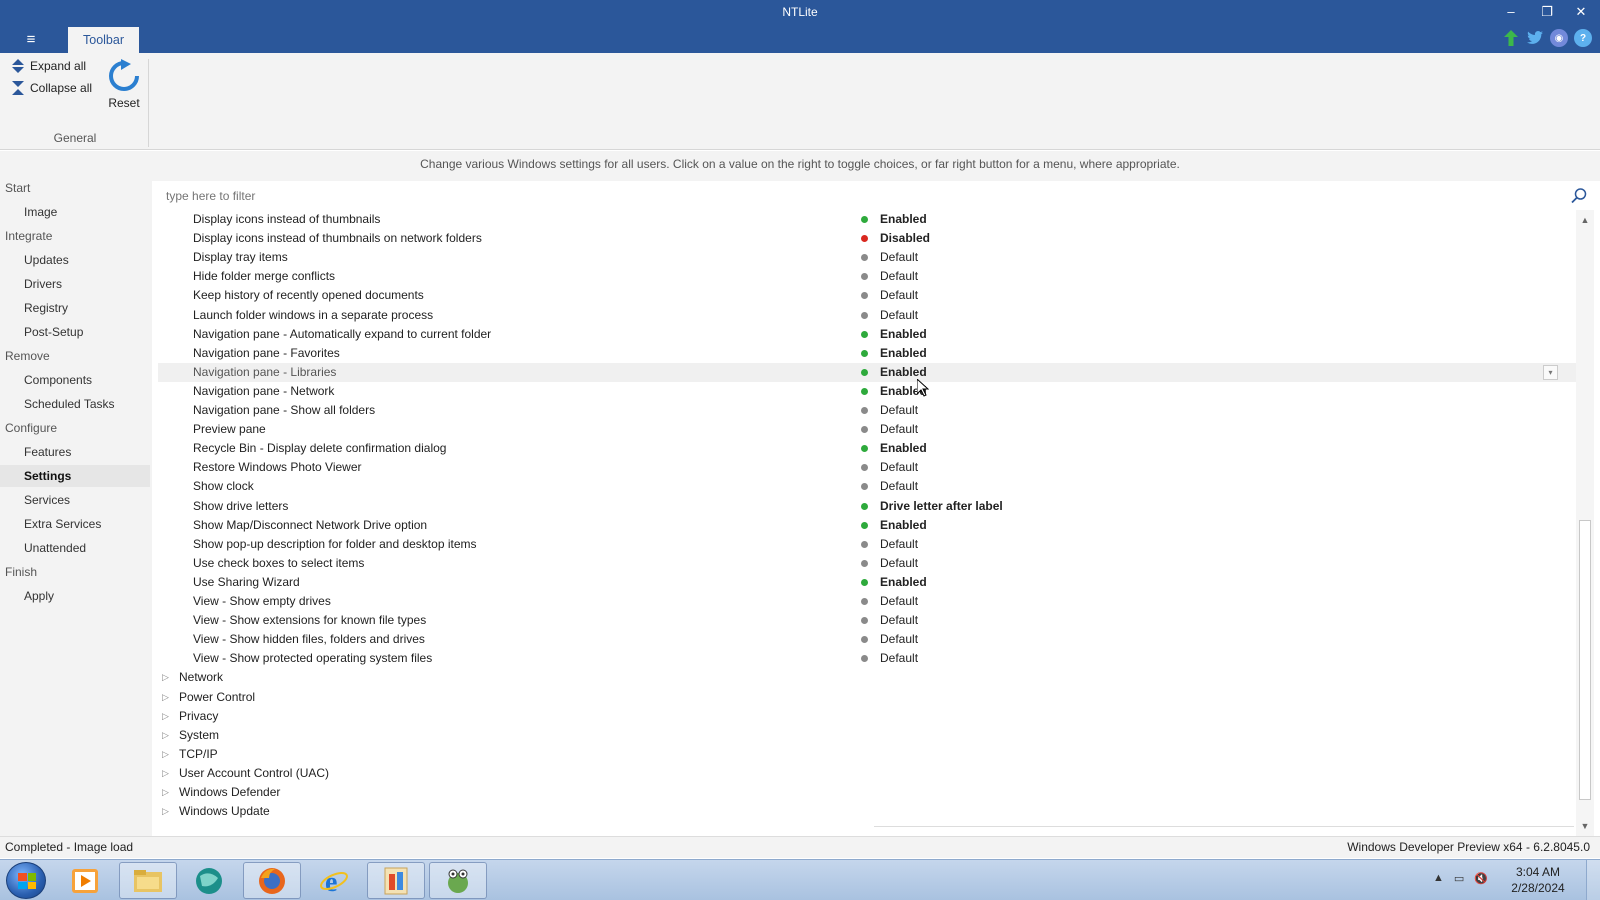  I want to click on sidebar-item-image: Image, so click(75, 212).